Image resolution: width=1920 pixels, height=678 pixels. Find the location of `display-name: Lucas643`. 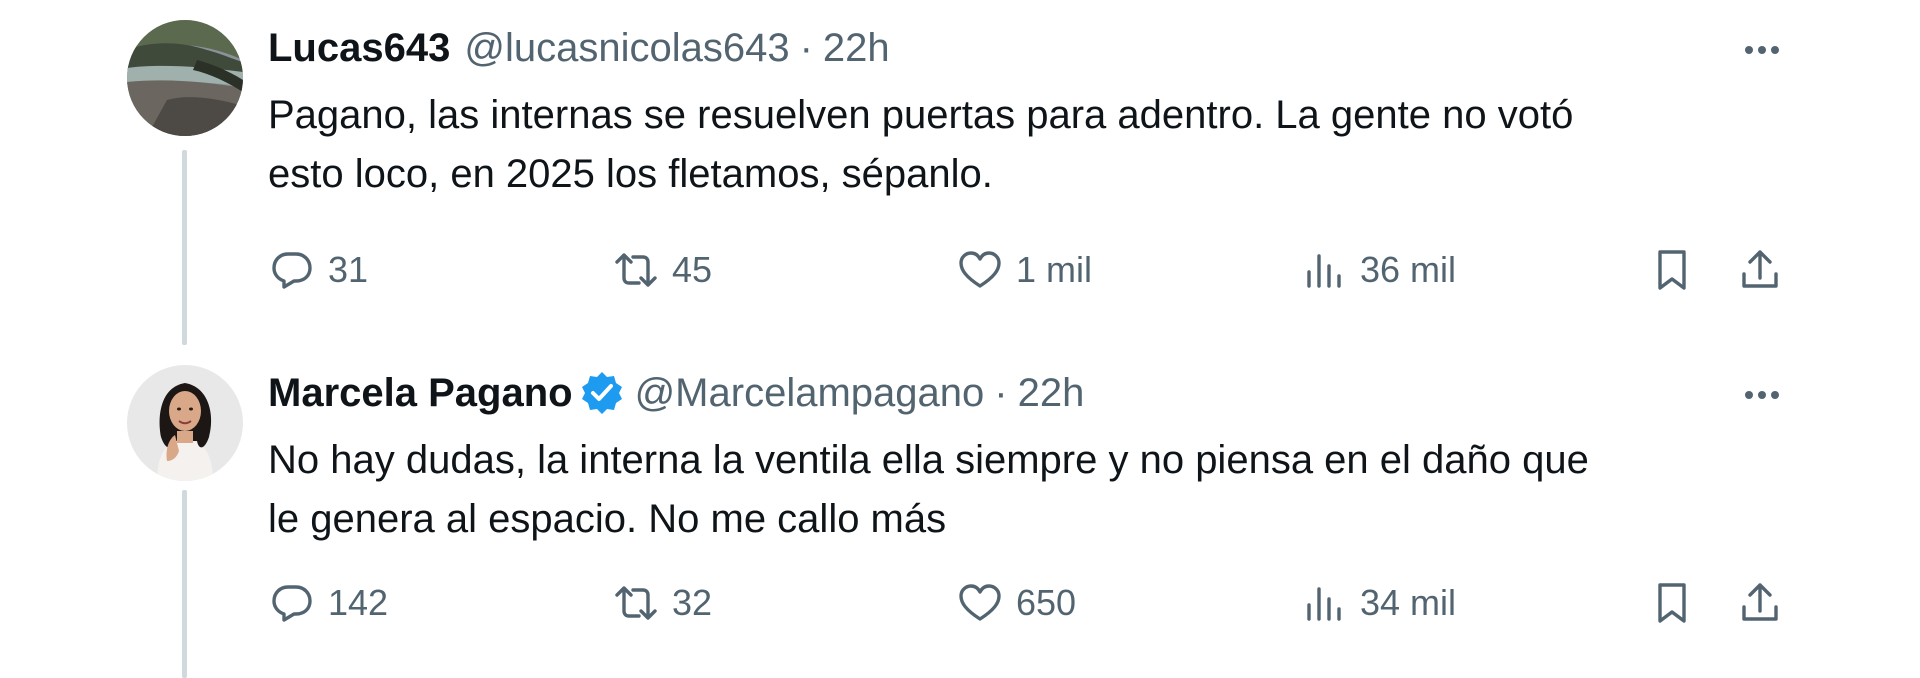

display-name: Lucas643 is located at coordinates (359, 48).